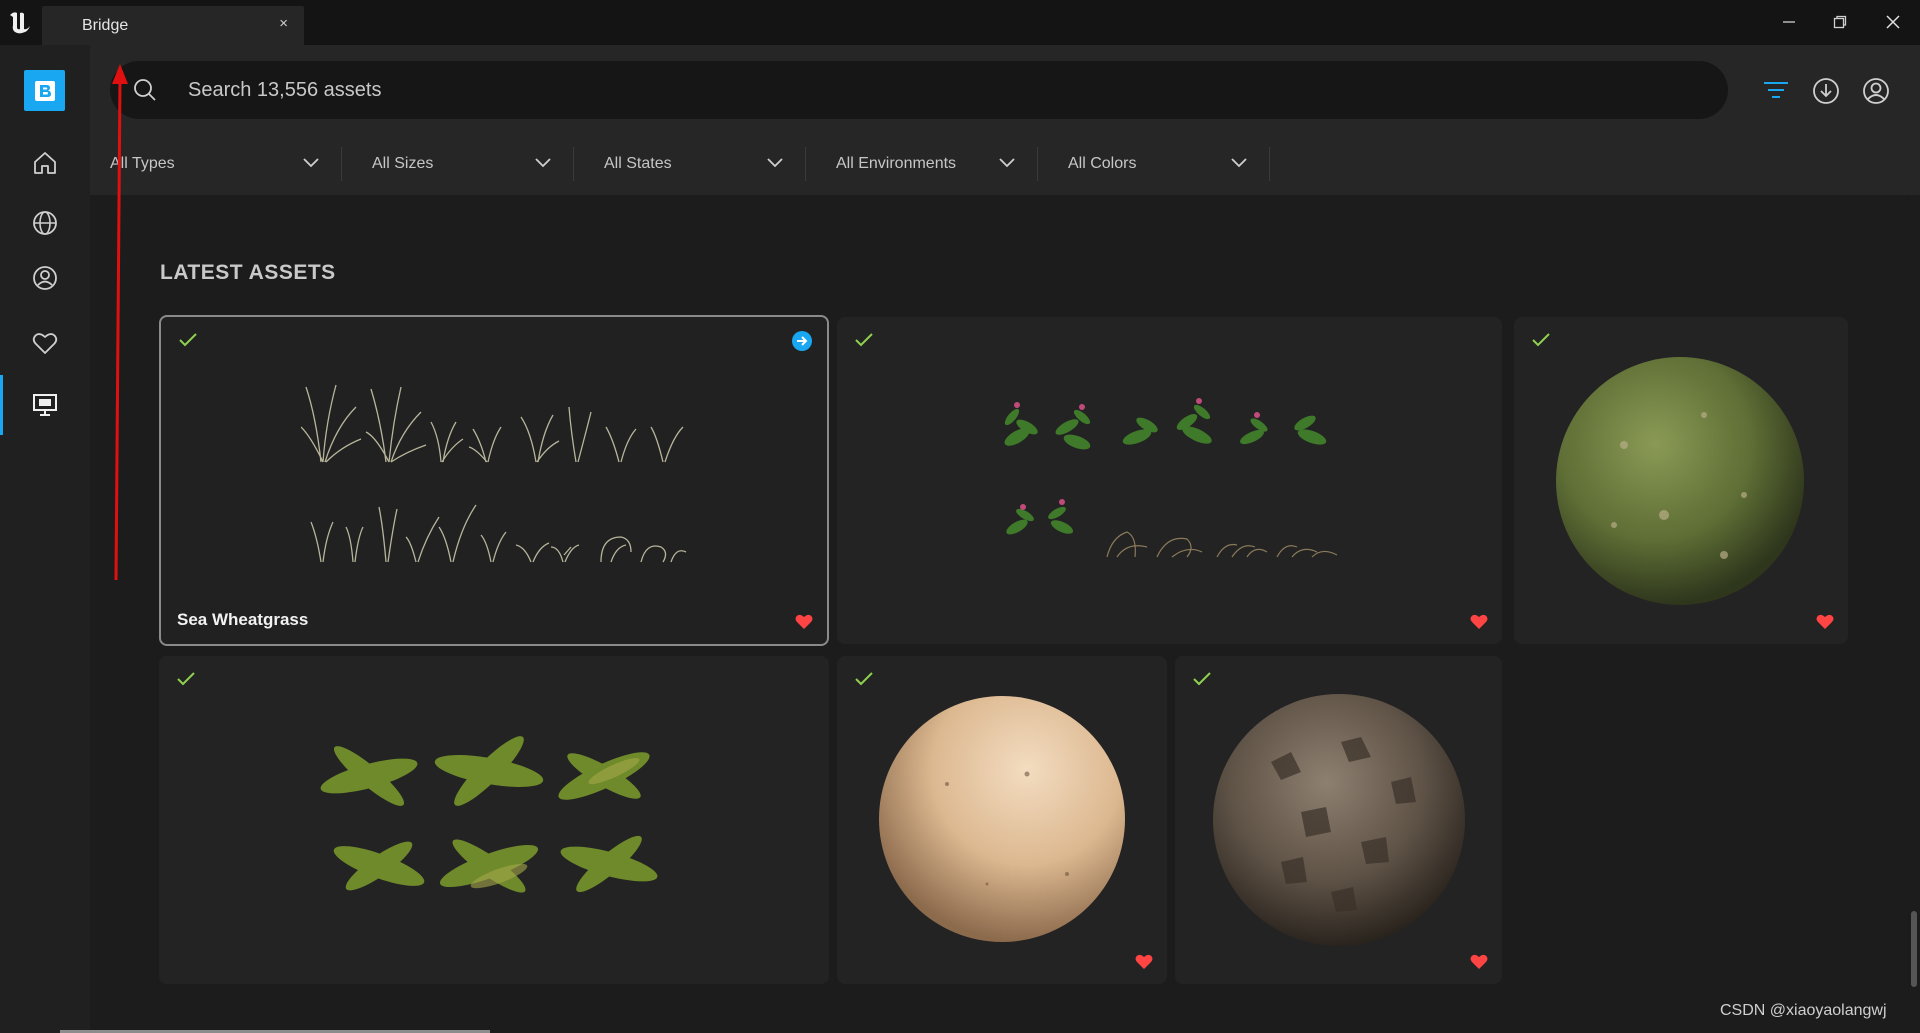 The width and height of the screenshot is (1920, 1033). I want to click on user-circle-icon, so click(45, 278).